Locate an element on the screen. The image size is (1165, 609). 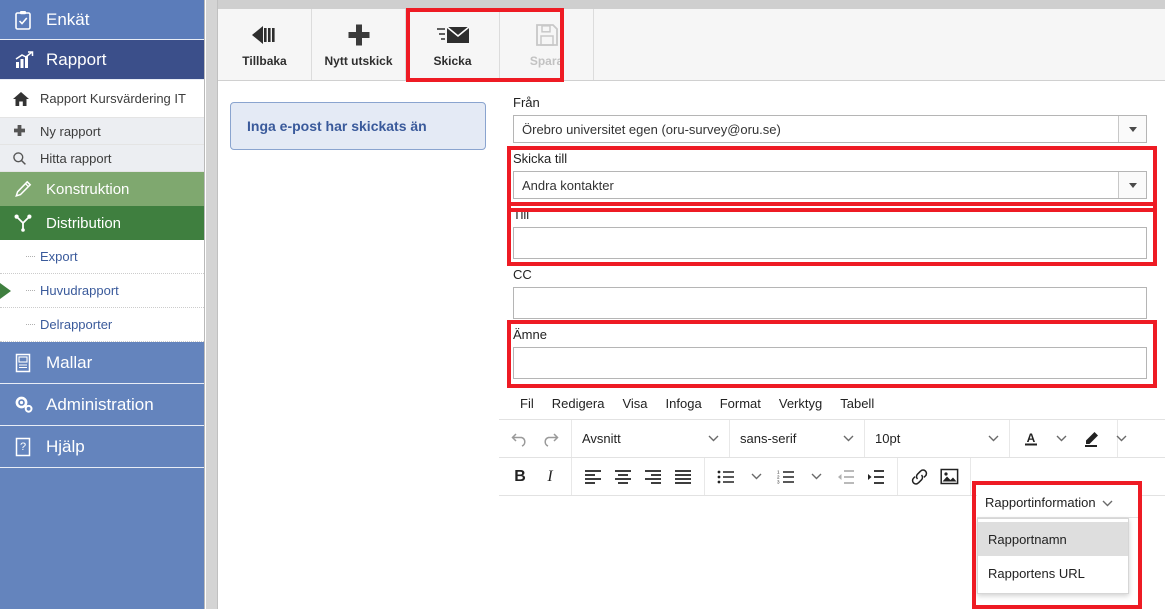
sidebar-item-label: Mallar is located at coordinates (69, 362).